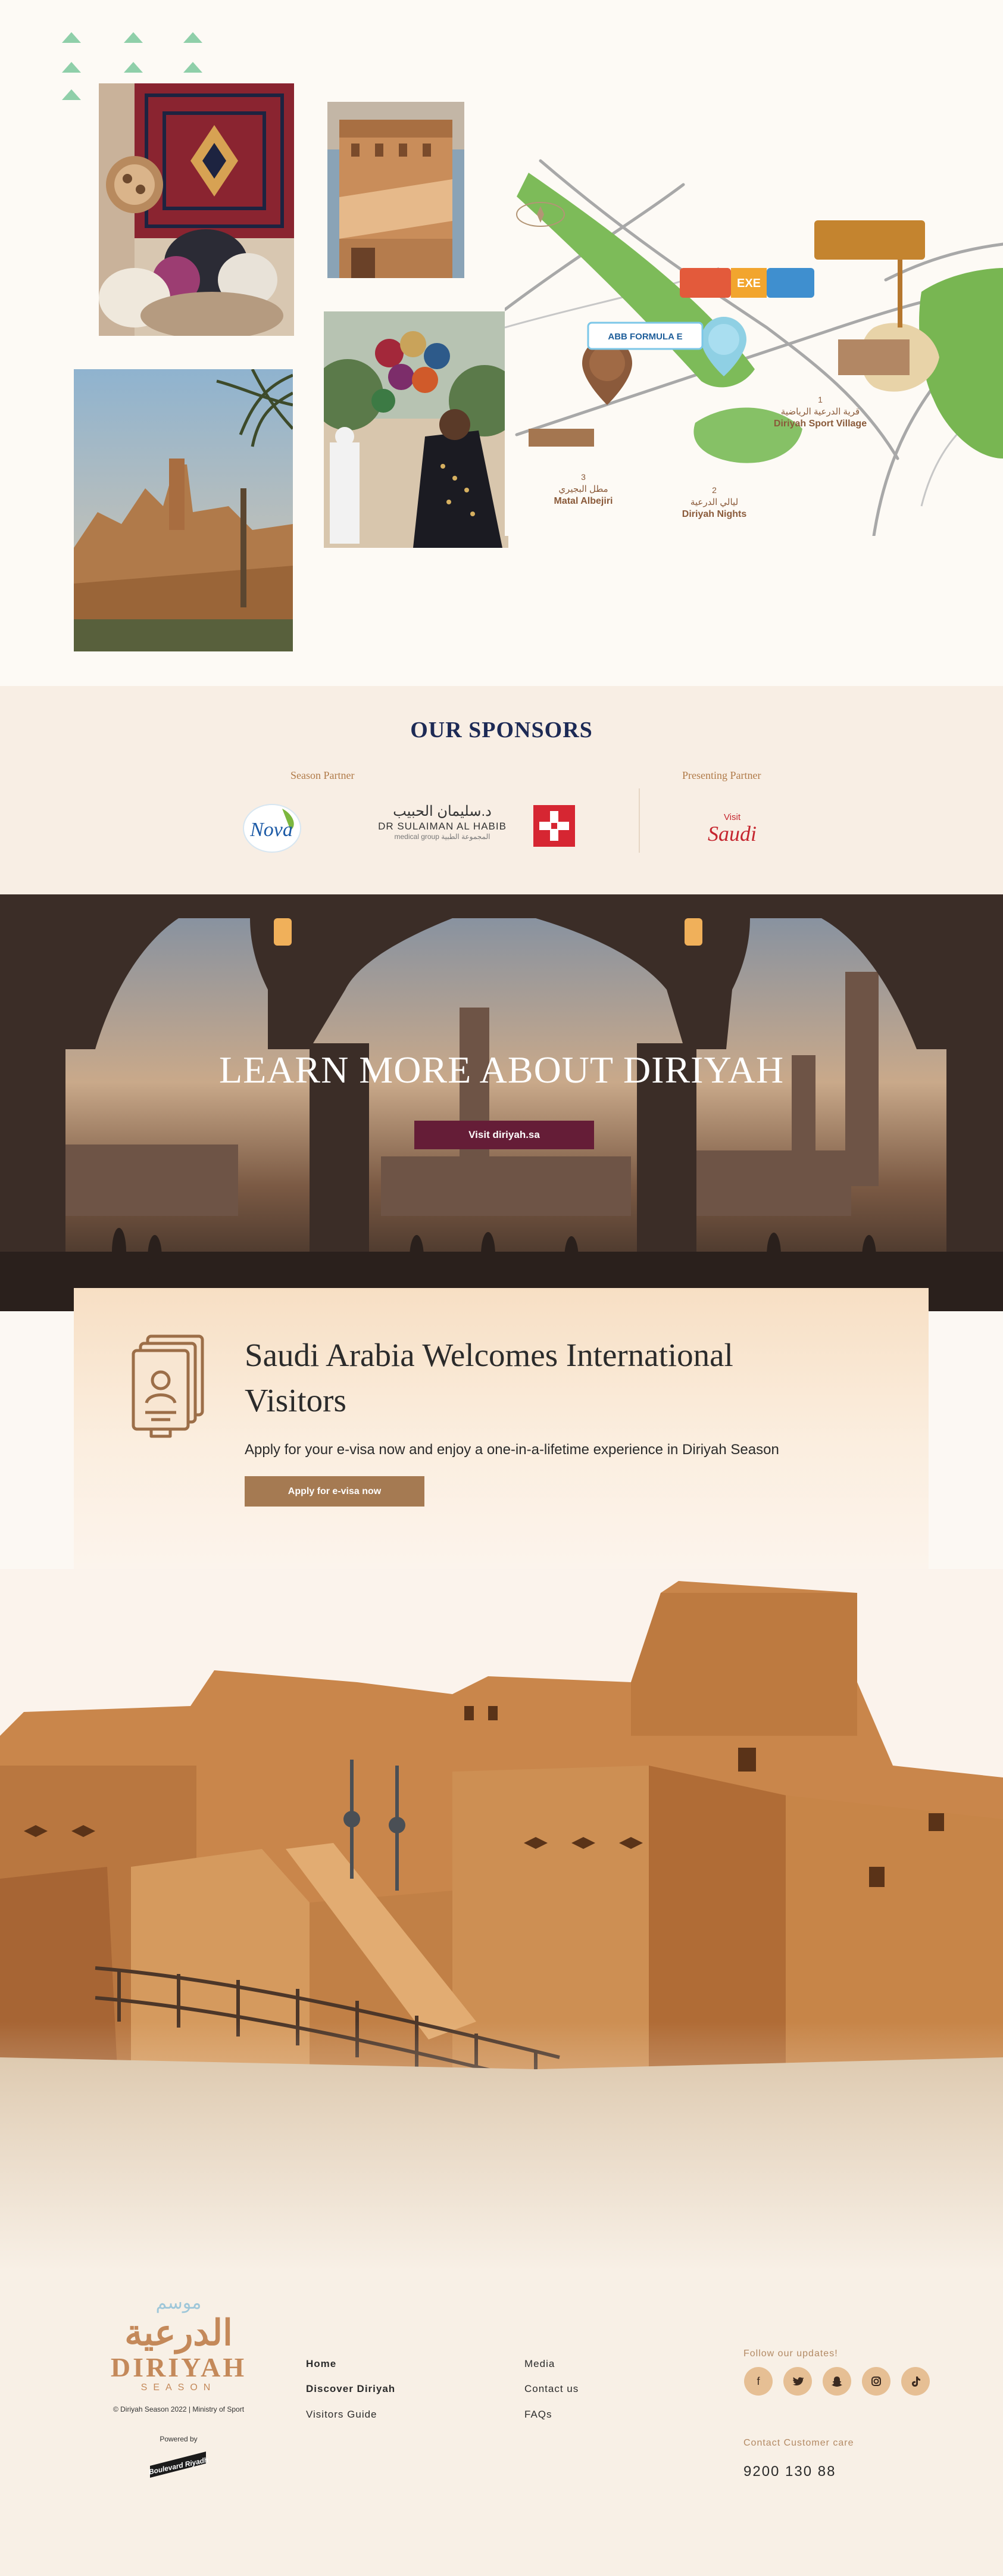  Describe the element at coordinates (645, 337) in the screenshot. I see `formula-e-label: ABB FORMULA E` at that location.